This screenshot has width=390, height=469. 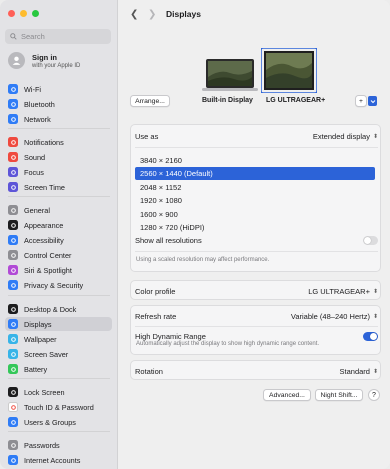 I want to click on help-button: ?, so click(x=374, y=395).